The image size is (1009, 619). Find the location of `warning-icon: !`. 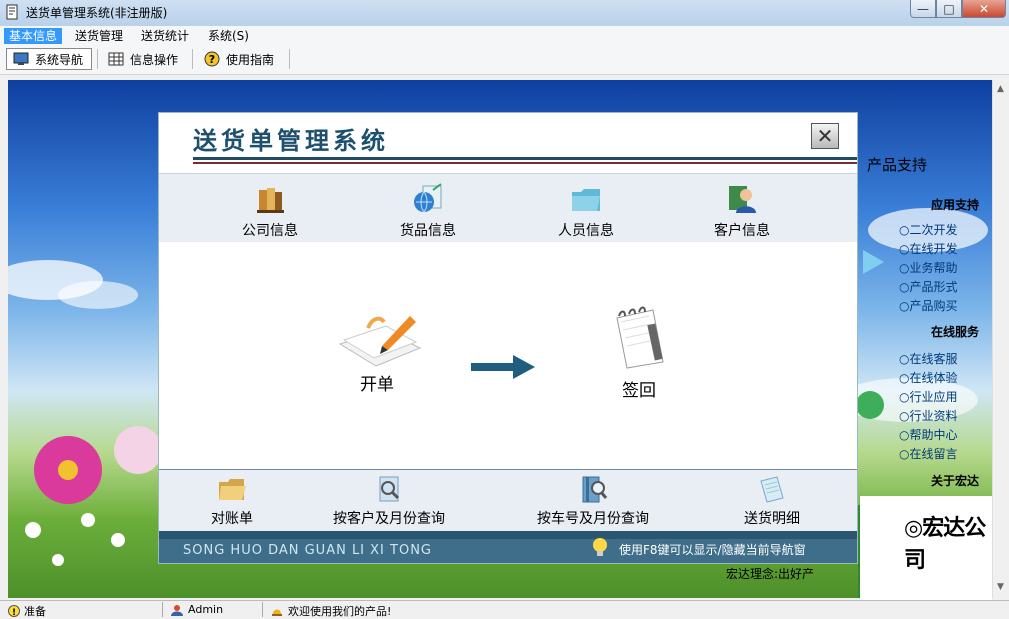

warning-icon: ! is located at coordinates (14, 611).